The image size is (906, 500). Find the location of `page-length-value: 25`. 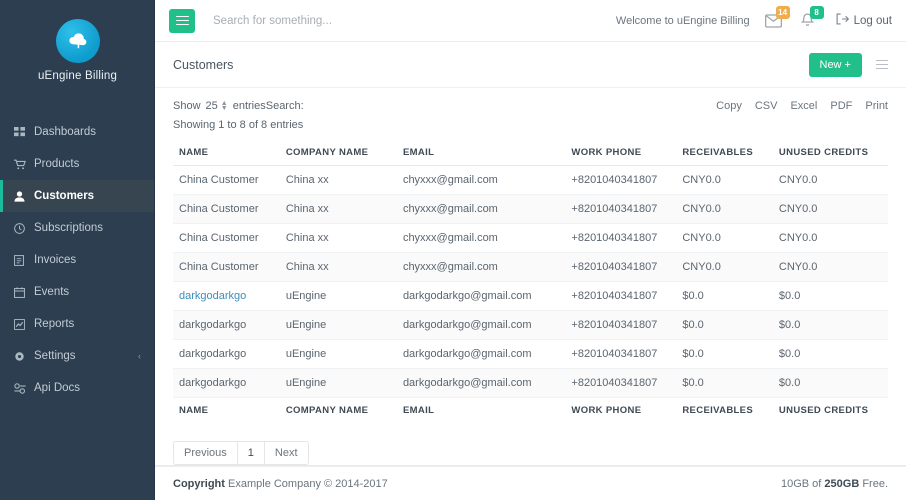

page-length-value: 25 is located at coordinates (211, 106).